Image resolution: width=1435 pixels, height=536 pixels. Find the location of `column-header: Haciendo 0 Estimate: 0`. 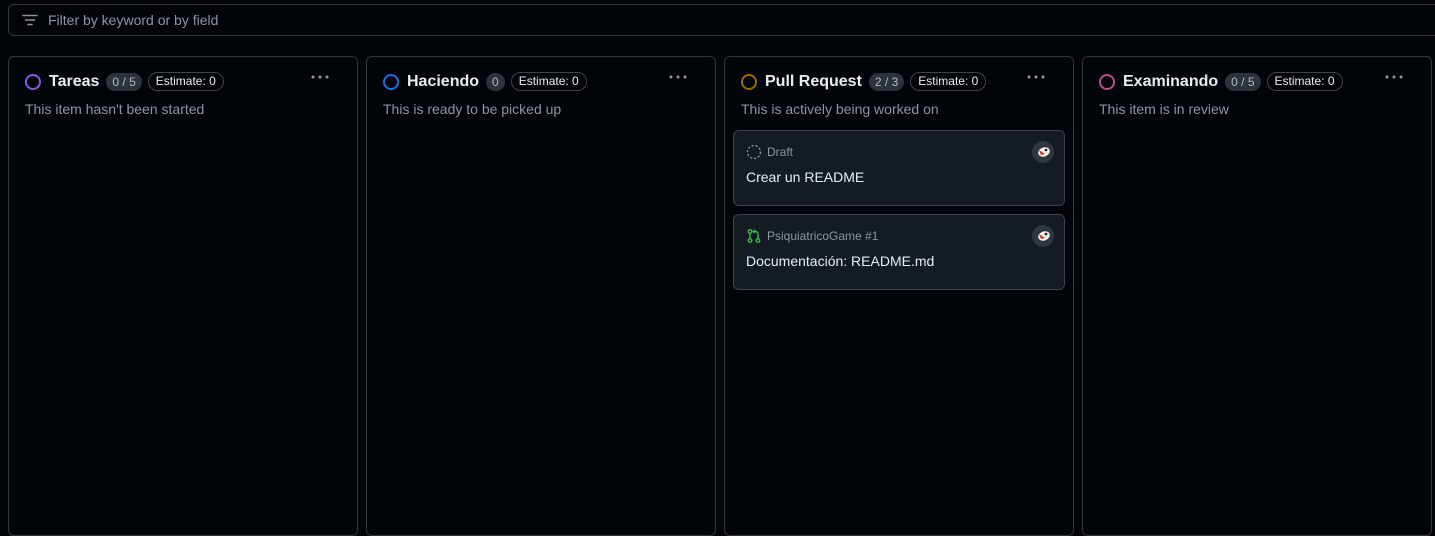

column-header: Haciendo 0 Estimate: 0 is located at coordinates (485, 81).